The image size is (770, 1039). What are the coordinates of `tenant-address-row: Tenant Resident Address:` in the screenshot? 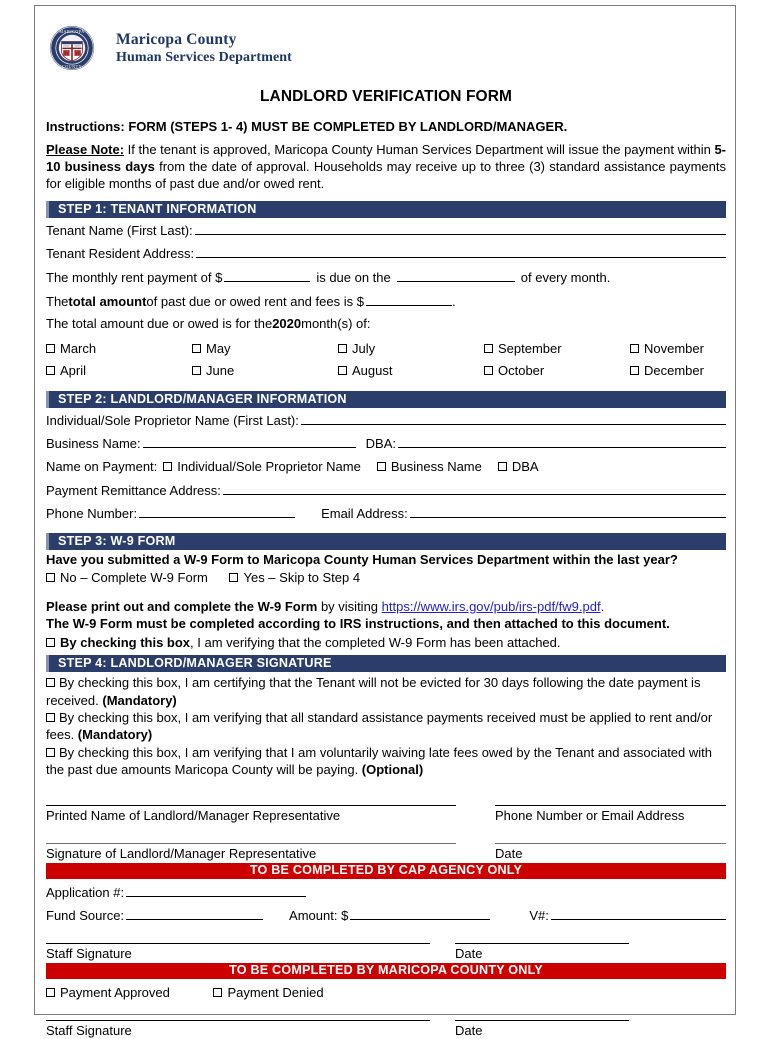 It's located at (386, 254).